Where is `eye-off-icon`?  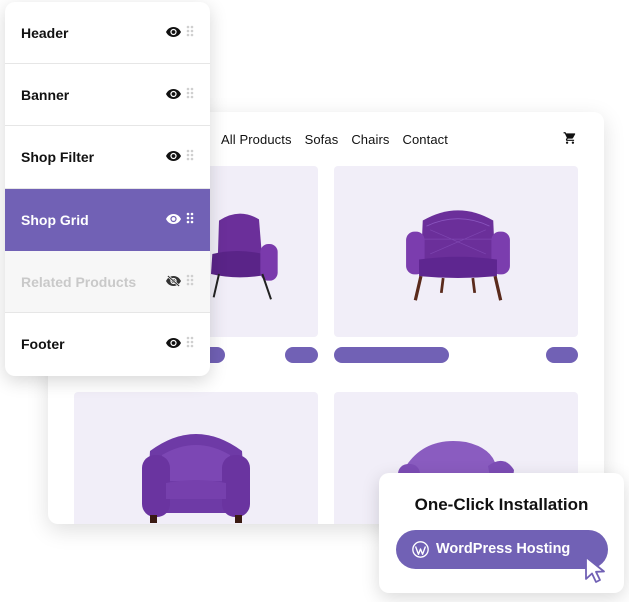
eye-off-icon is located at coordinates (173, 281).